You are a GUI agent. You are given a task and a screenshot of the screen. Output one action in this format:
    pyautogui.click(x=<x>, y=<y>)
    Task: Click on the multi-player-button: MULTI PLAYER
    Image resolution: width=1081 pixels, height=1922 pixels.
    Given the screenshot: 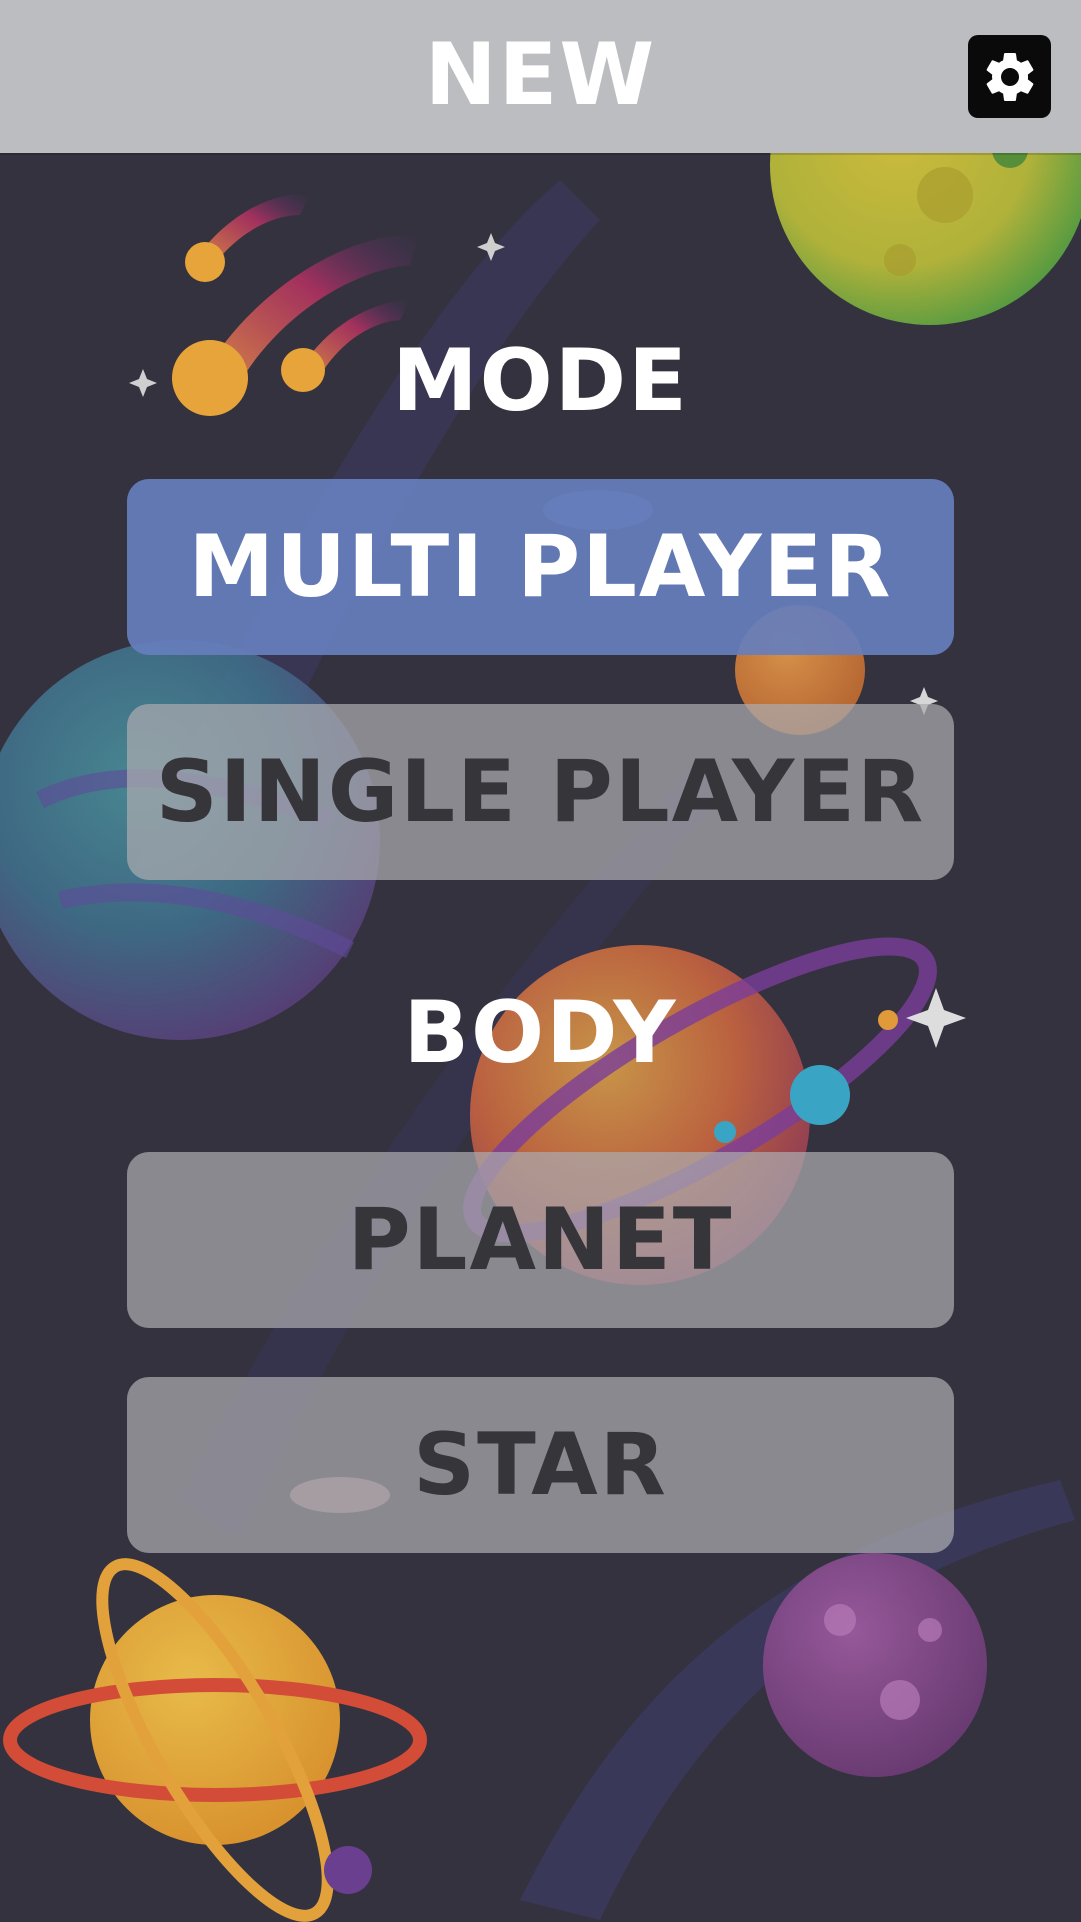 What is the action you would take?
    pyautogui.click(x=540, y=567)
    